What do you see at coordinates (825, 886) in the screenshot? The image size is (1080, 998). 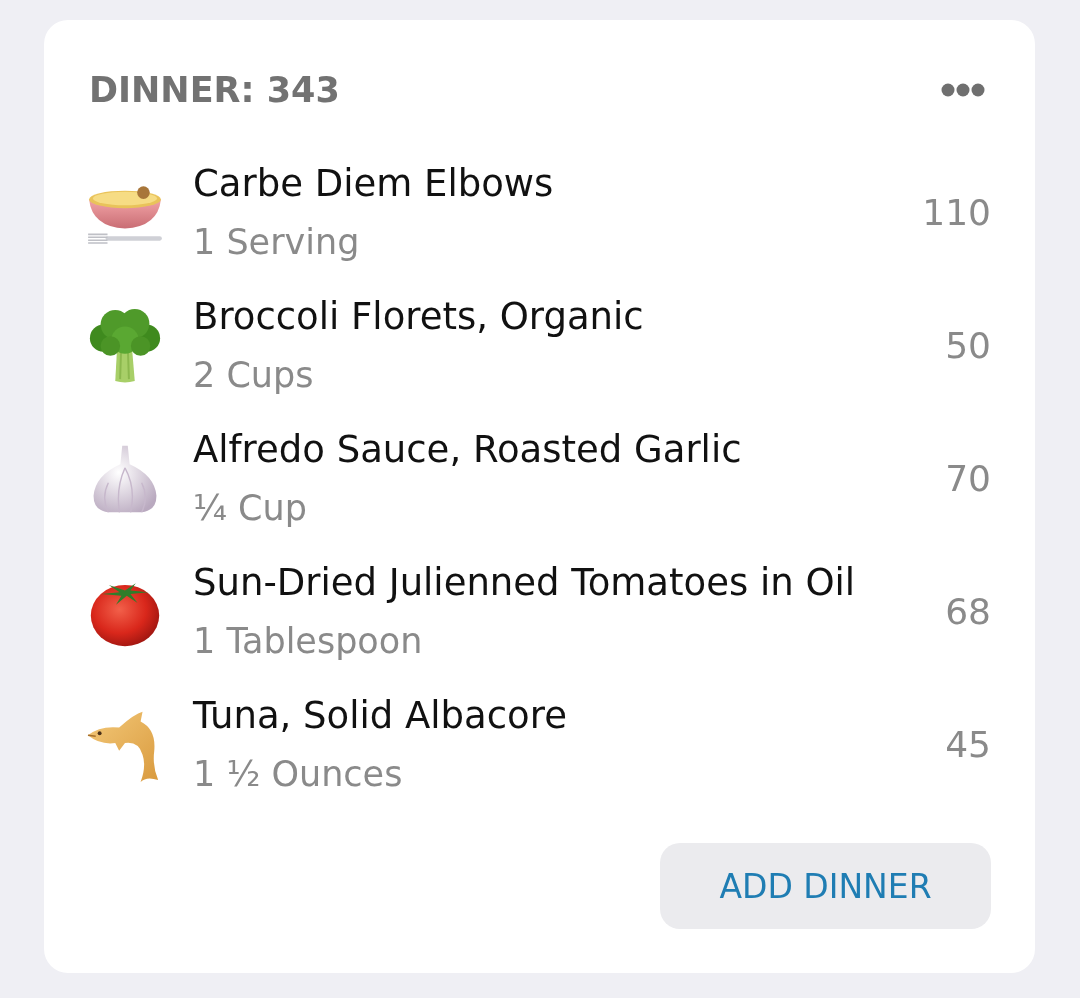 I see `add-dinner-button: ADD DINNER` at bounding box center [825, 886].